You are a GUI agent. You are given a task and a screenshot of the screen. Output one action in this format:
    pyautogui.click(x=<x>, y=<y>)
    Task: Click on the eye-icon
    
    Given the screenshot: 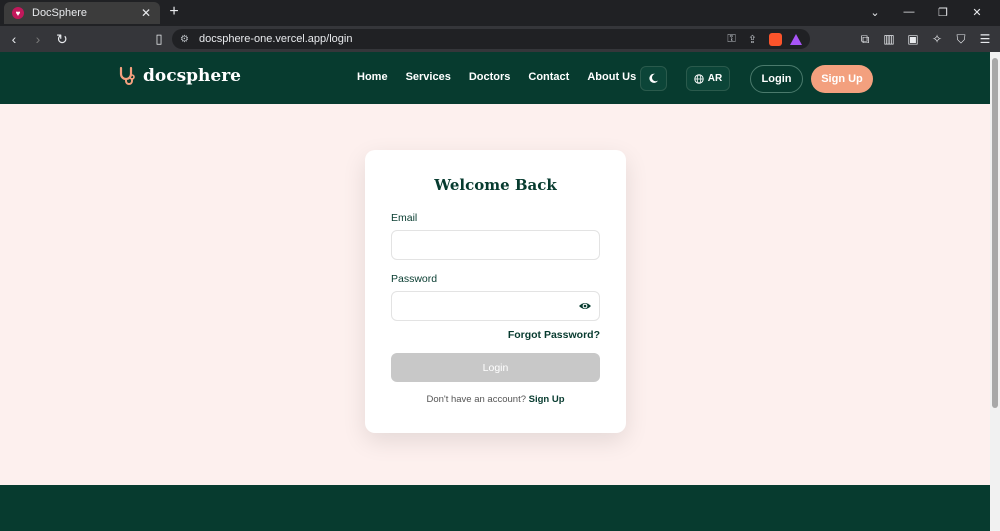 What is the action you would take?
    pyautogui.click(x=585, y=306)
    